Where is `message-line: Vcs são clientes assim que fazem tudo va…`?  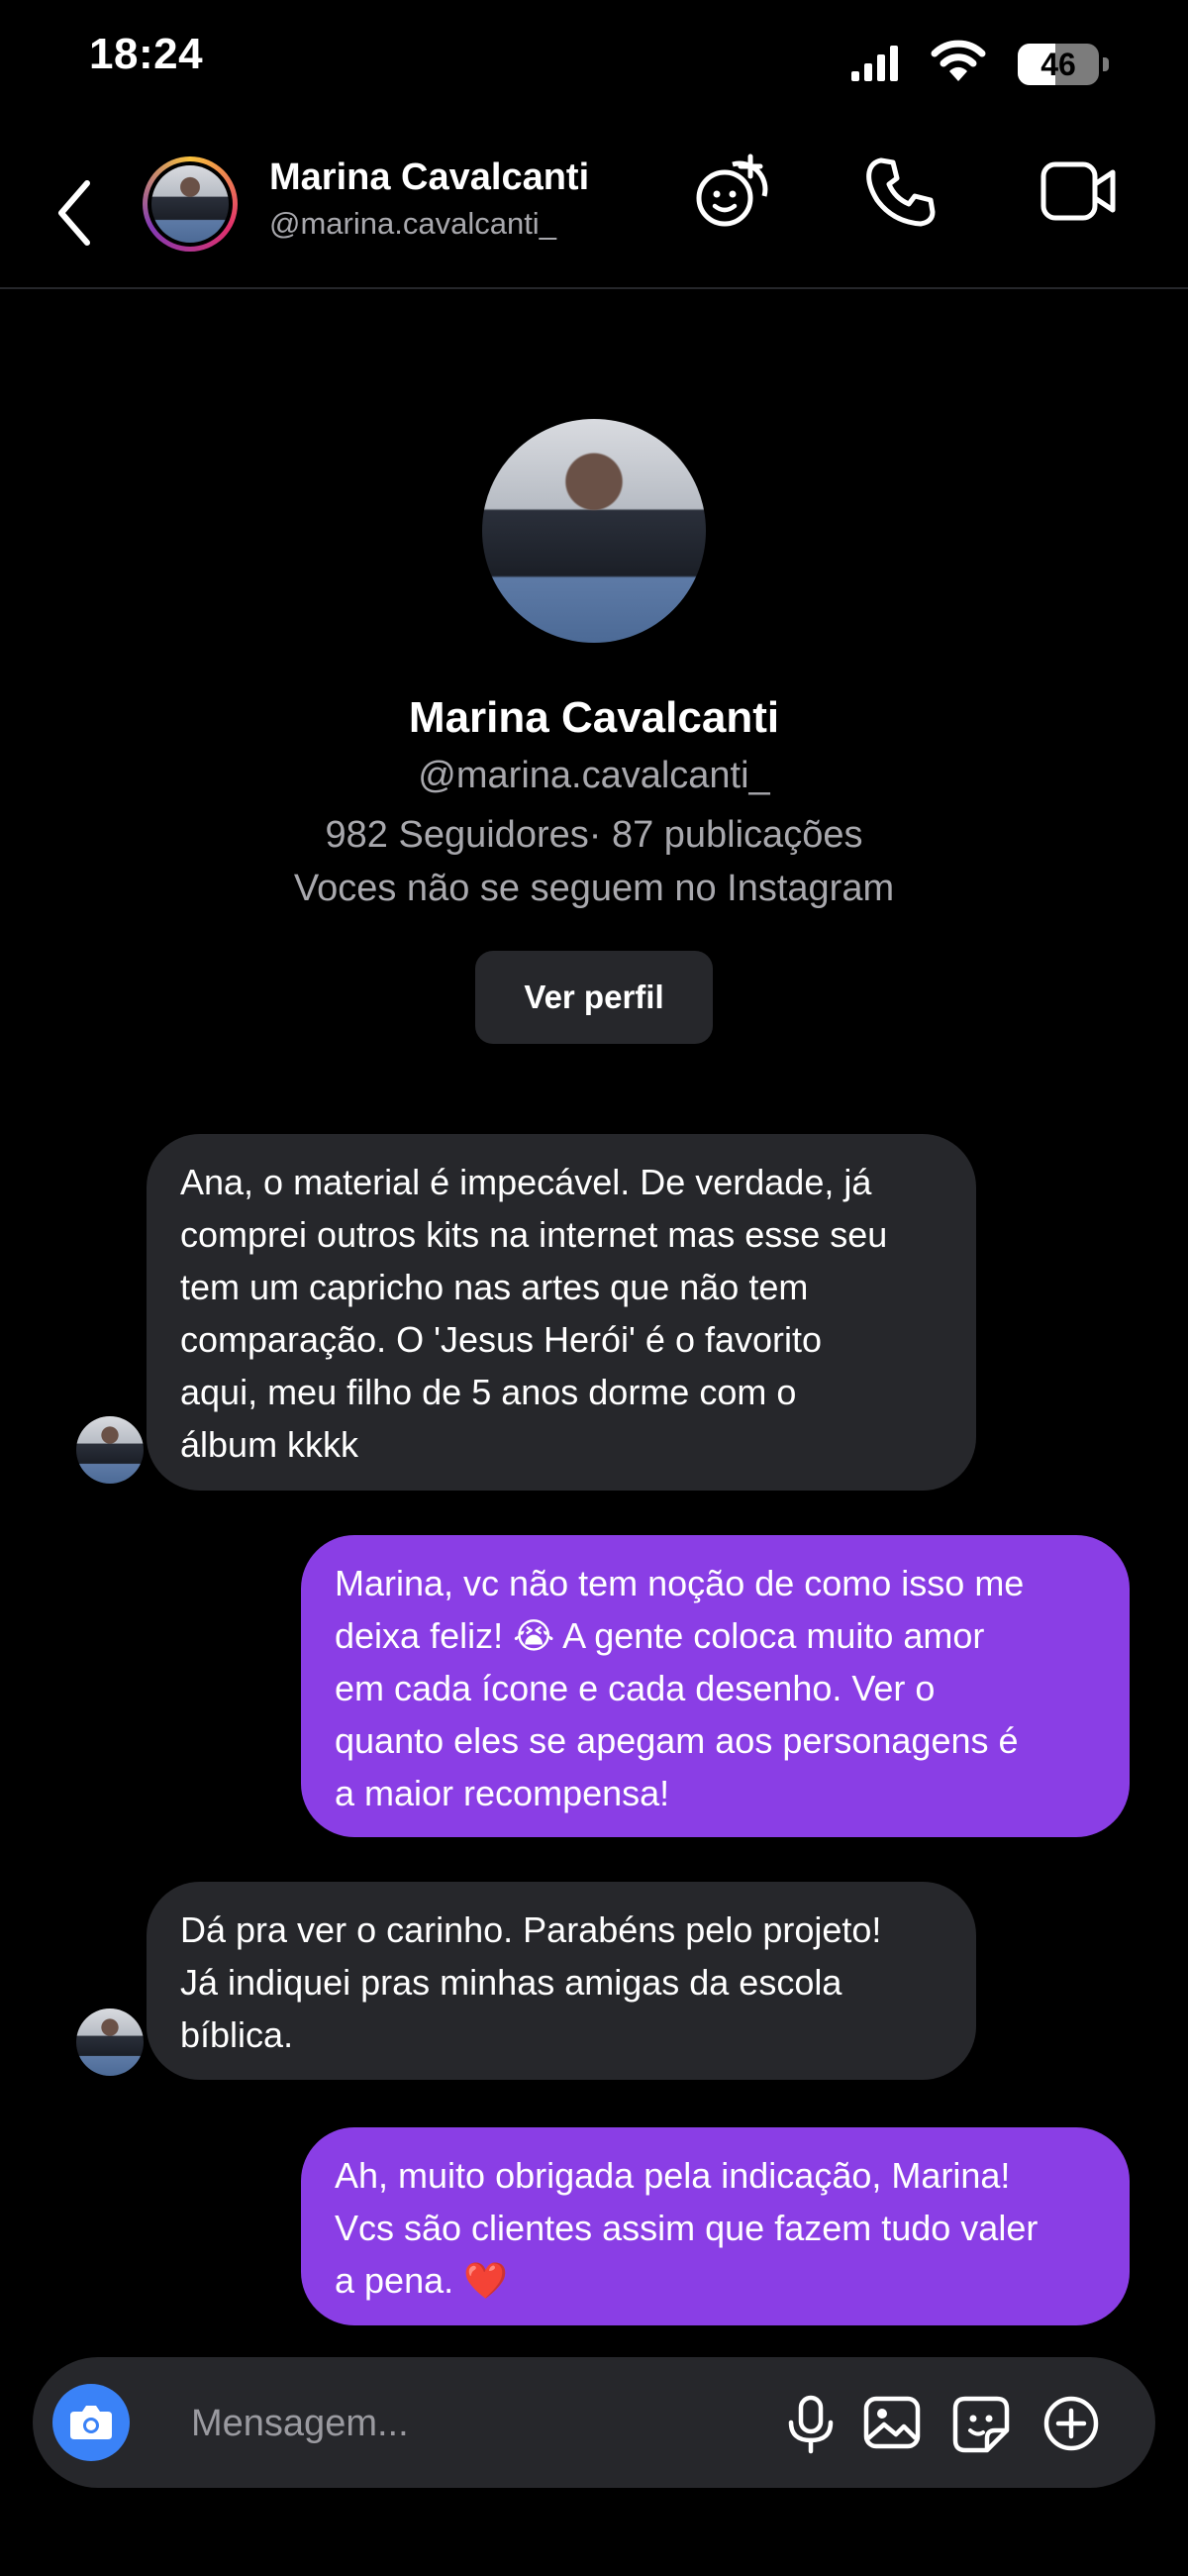 message-line: Vcs são clientes assim que fazem tudo va… is located at coordinates (687, 2228).